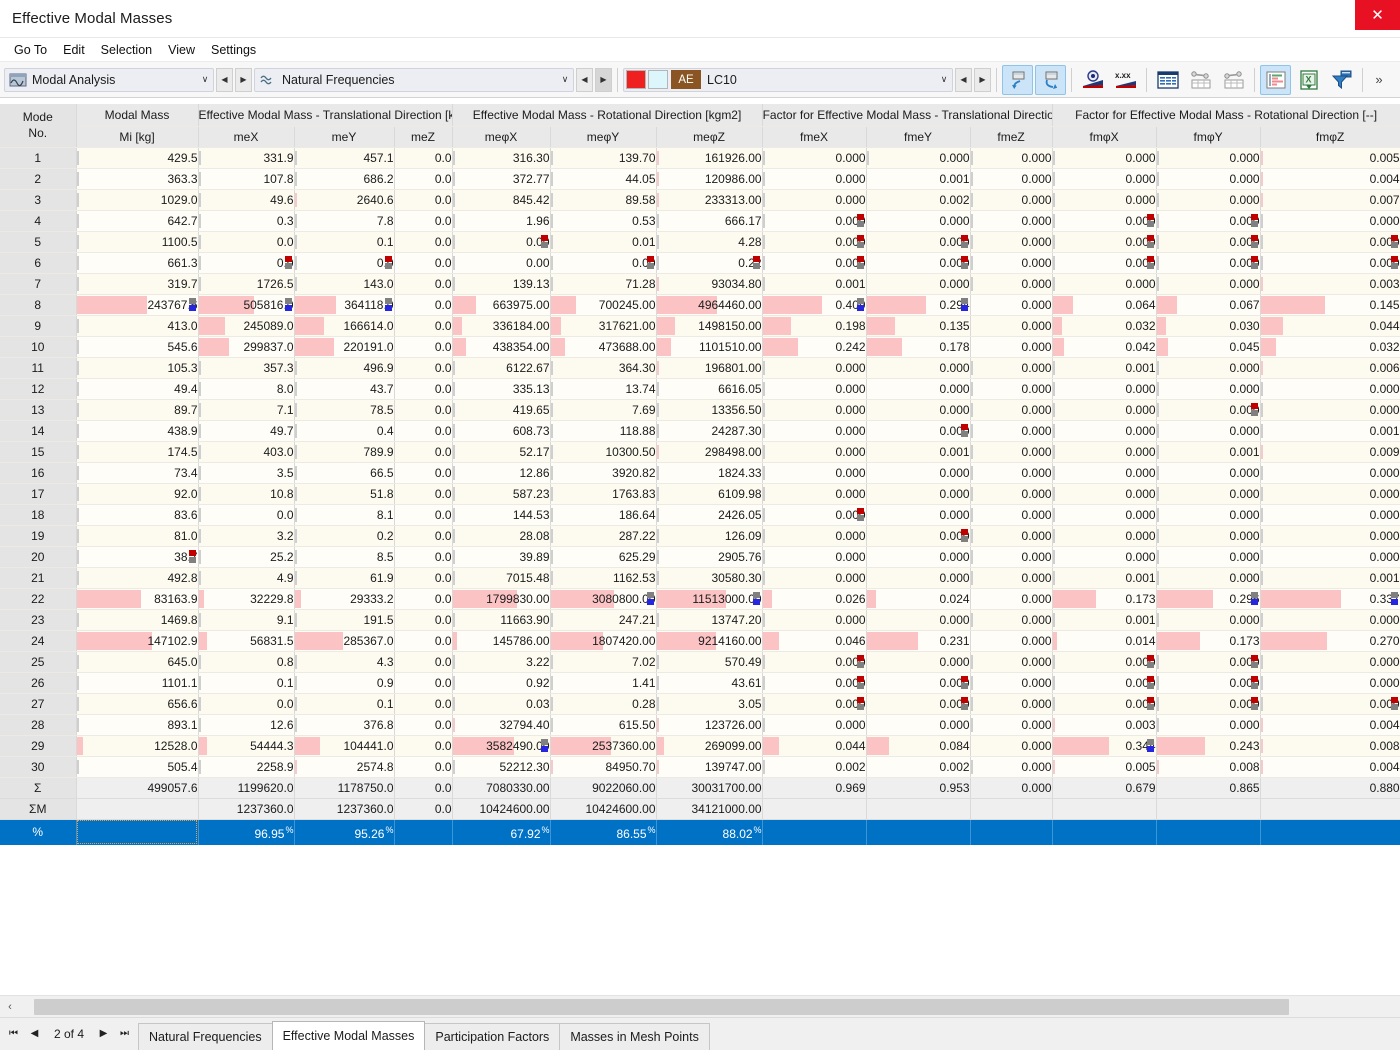  What do you see at coordinates (501, 494) in the screenshot?
I see `cell-mex: 587.23` at bounding box center [501, 494].